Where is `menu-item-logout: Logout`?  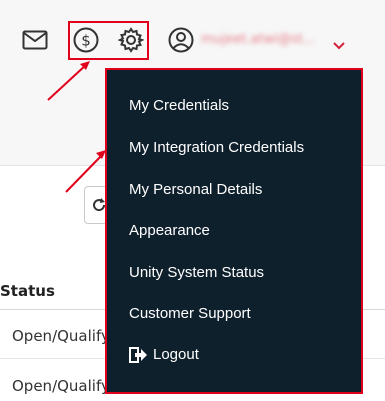
menu-item-logout: Logout is located at coordinates (176, 354).